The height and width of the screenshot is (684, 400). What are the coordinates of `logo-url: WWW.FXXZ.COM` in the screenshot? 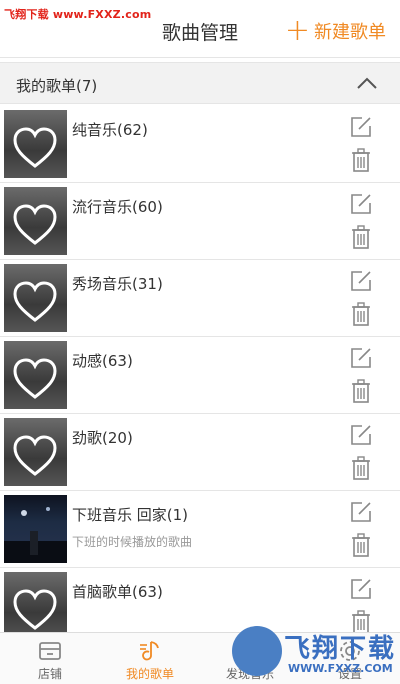 It's located at (340, 668).